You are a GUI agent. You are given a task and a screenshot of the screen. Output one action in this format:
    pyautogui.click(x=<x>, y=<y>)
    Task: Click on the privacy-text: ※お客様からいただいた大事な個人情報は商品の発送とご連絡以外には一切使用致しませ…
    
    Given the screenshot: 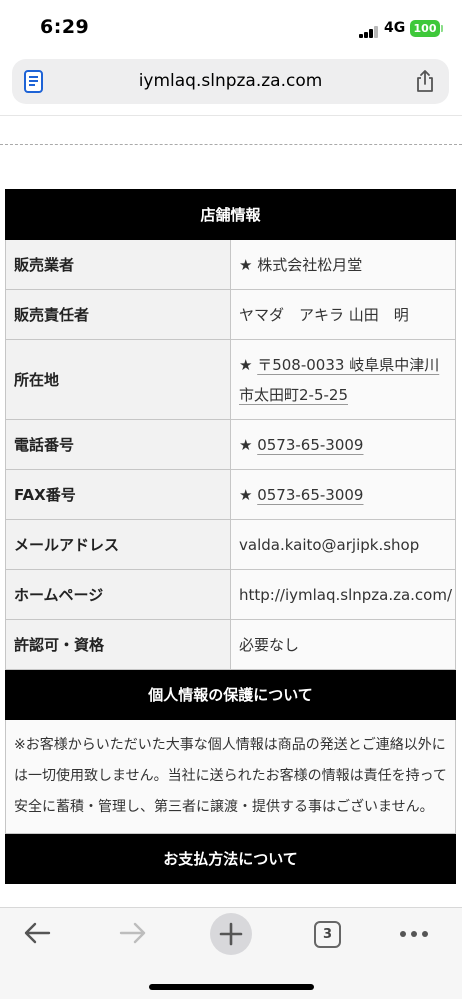 What is the action you would take?
    pyautogui.click(x=230, y=776)
    